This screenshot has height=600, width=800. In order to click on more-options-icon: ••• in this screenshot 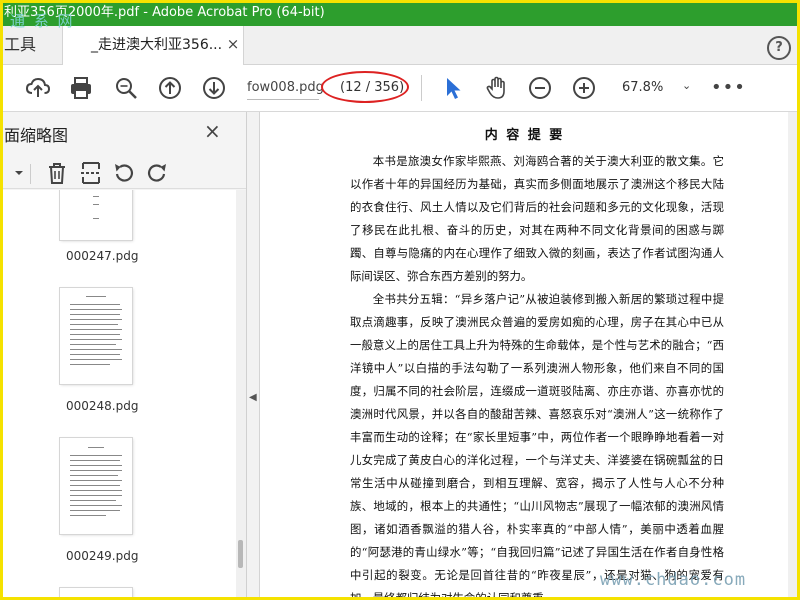, I will do `click(728, 88)`.